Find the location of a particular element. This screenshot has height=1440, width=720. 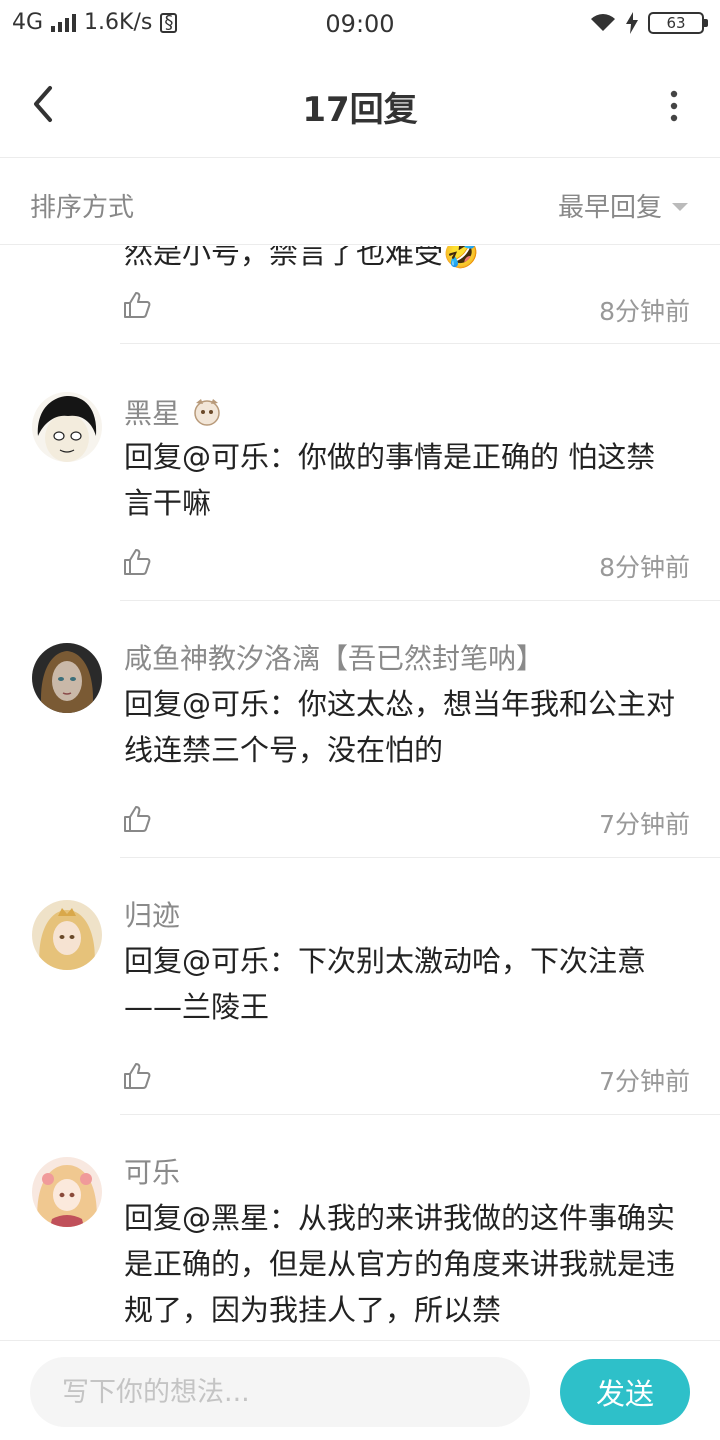

username: 可乐 is located at coordinates (152, 1171).